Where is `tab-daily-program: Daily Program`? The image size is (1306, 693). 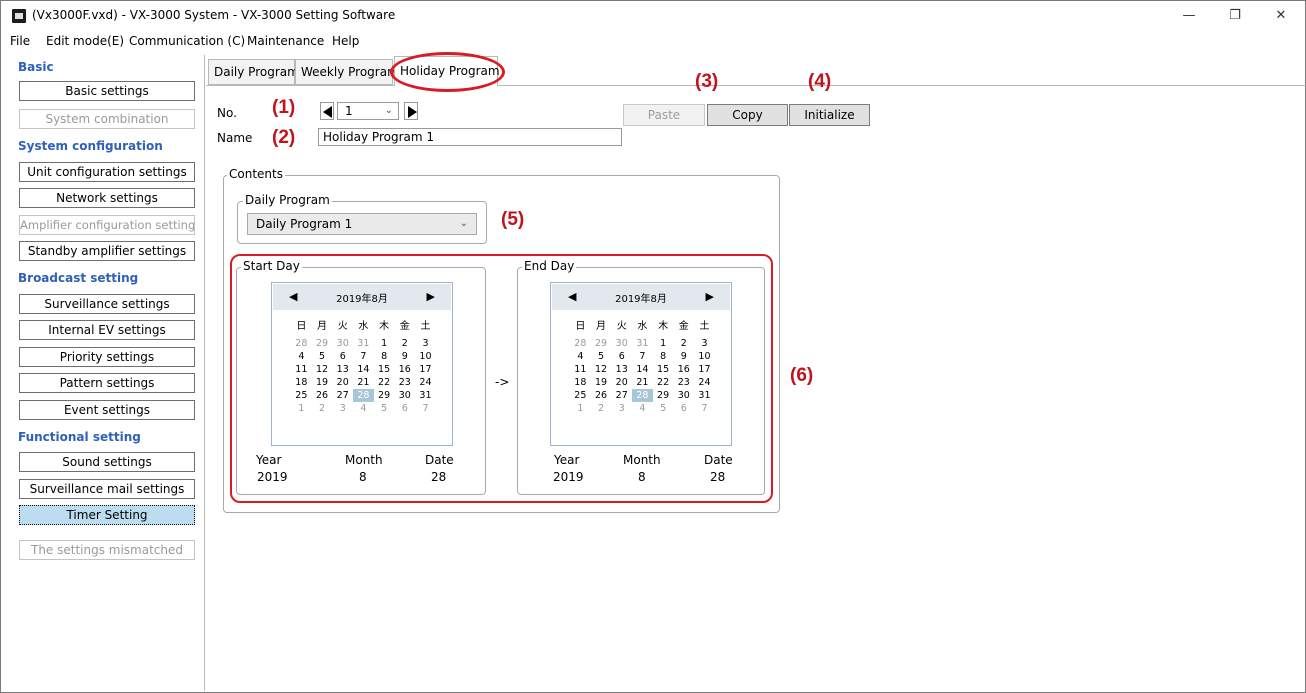 tab-daily-program: Daily Program is located at coordinates (253, 72).